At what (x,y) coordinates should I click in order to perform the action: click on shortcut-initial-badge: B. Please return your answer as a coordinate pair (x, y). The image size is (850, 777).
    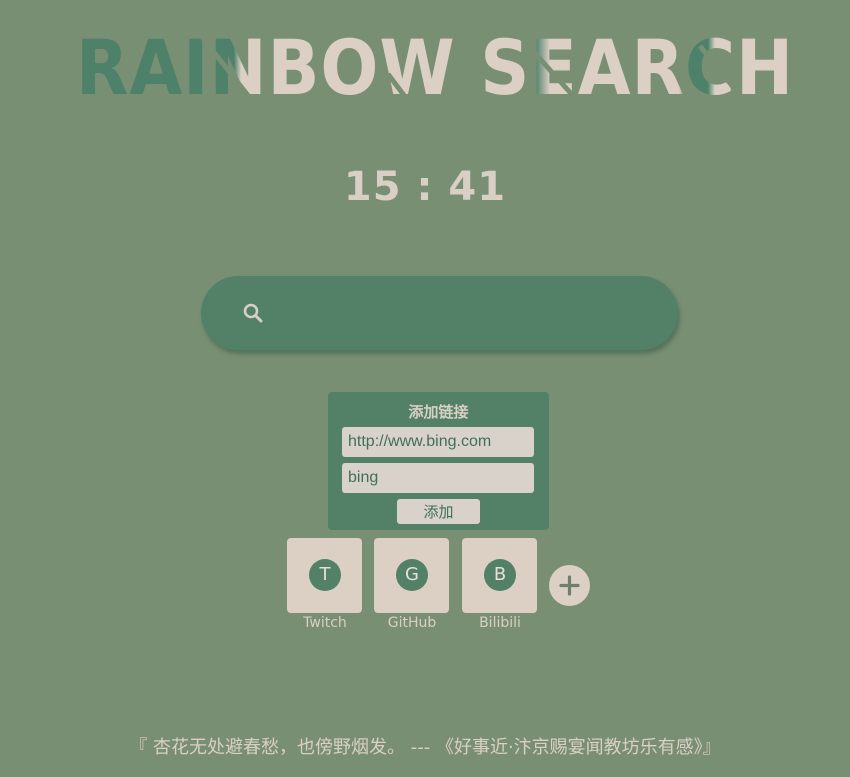
    Looking at the image, I should click on (500, 575).